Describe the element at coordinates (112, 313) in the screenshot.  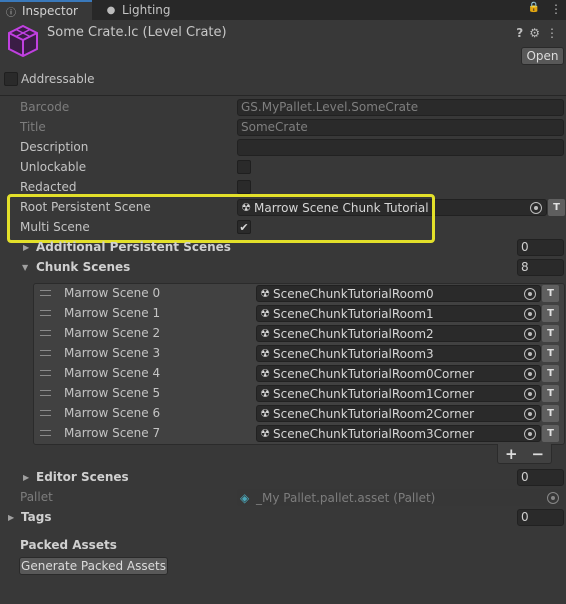
I see `chunk-scene-label: Marrow Scene 1` at that location.